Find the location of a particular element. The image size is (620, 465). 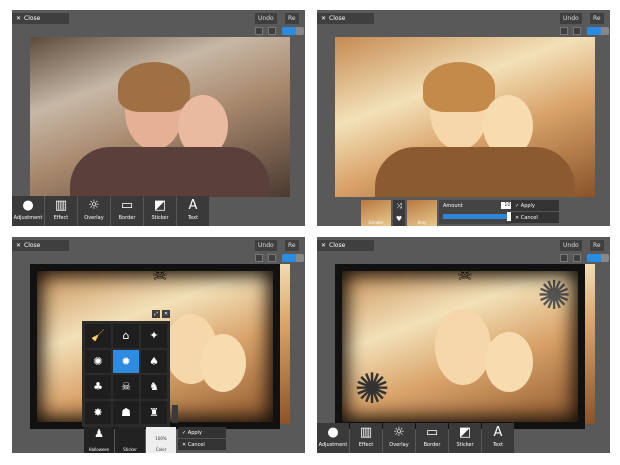

sticker-tree: ♣ is located at coordinates (98, 387).